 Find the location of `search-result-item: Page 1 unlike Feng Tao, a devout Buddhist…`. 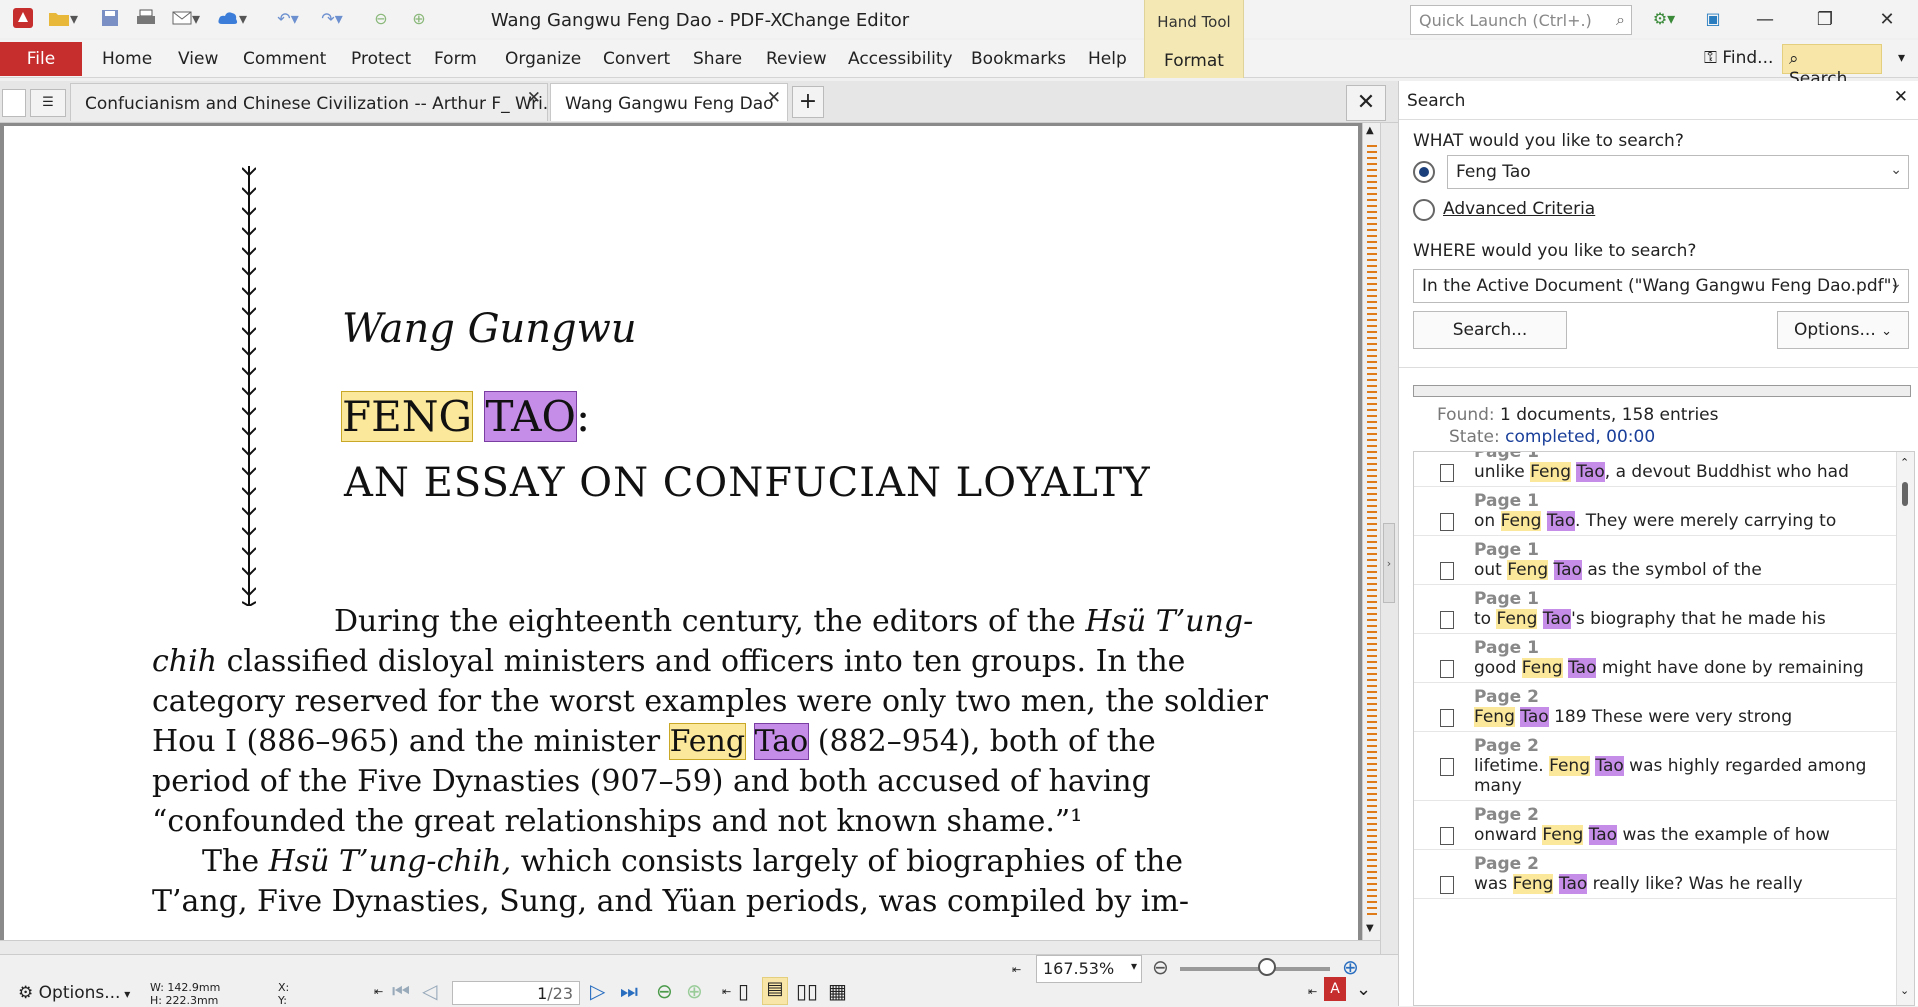

search-result-item: Page 1 unlike Feng Tao, a devout Buddhist… is located at coordinates (1656, 469).